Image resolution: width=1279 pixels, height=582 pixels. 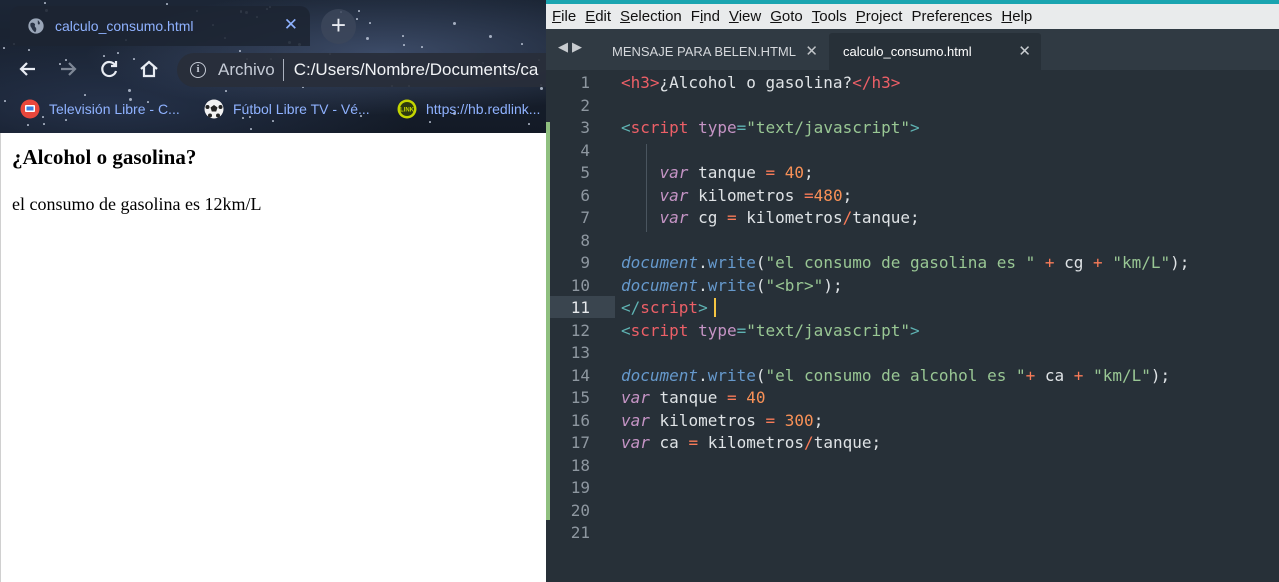 I want to click on forward-button, so click(x=68, y=70).